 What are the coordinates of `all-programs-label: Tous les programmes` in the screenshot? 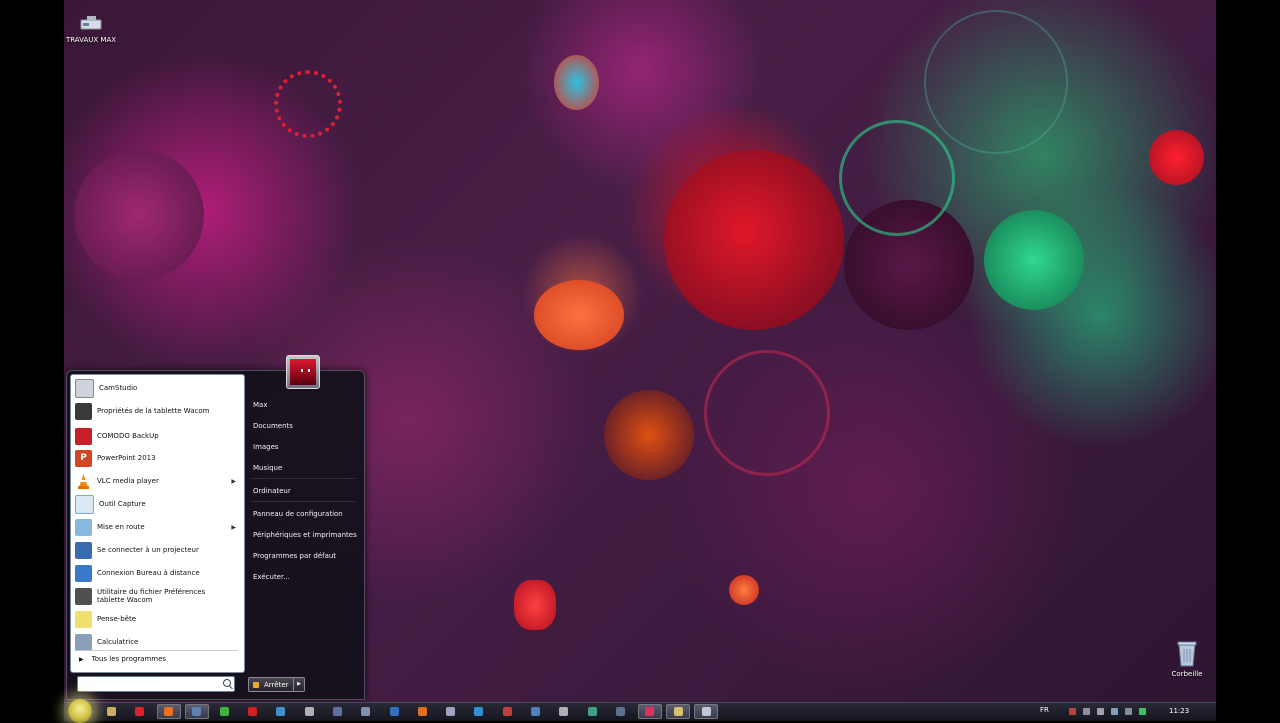 It's located at (129, 659).